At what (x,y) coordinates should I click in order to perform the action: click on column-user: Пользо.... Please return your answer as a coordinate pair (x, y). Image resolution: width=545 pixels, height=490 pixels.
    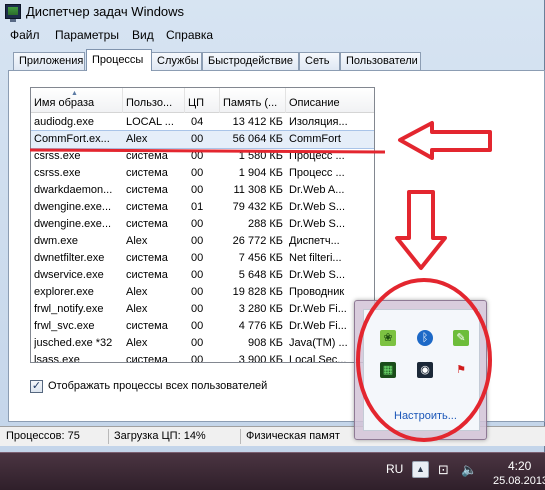
    Looking at the image, I should click on (154, 100).